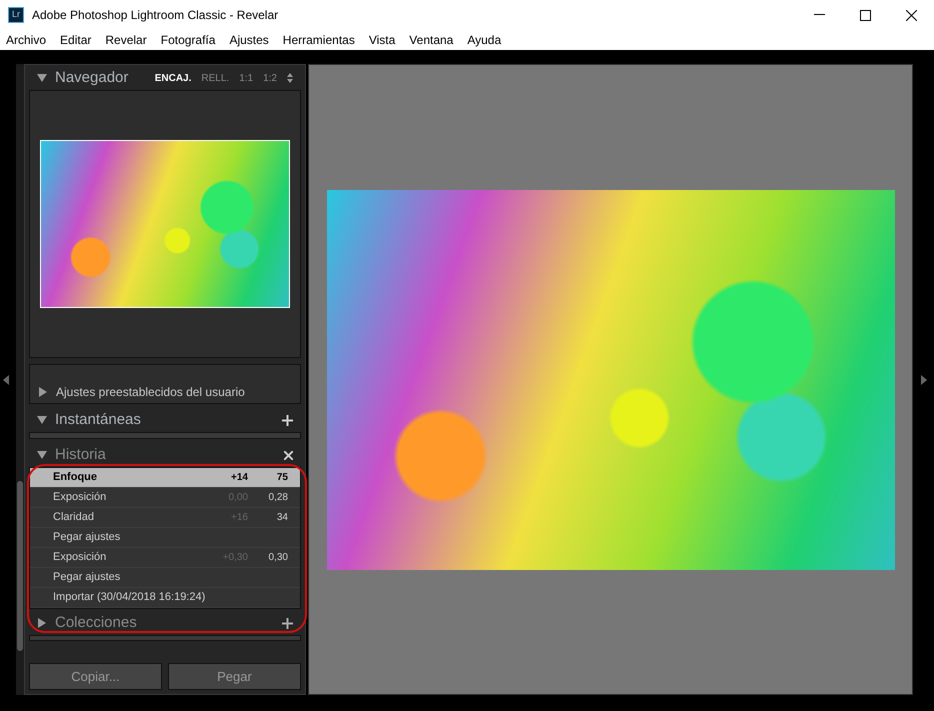  Describe the element at coordinates (382, 40) in the screenshot. I see `menu-item: Vista` at that location.